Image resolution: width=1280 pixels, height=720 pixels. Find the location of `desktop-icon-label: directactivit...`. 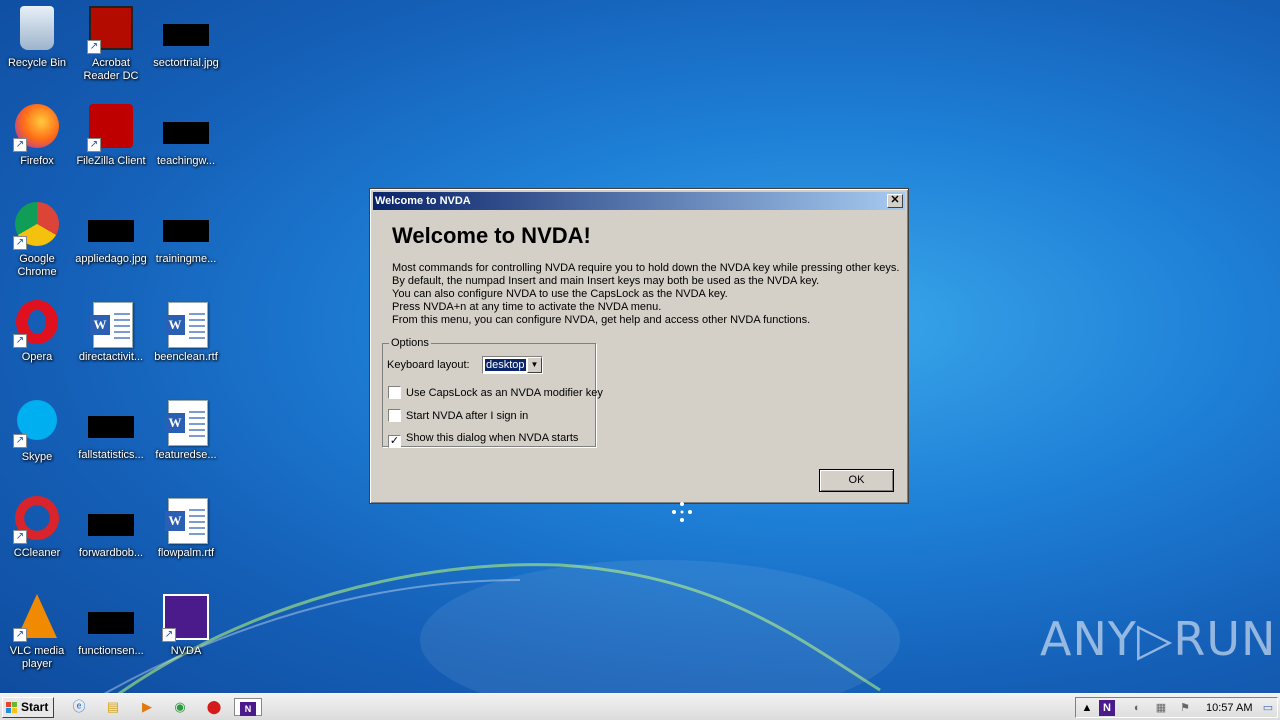

desktop-icon-label: directactivit... is located at coordinates (111, 357).